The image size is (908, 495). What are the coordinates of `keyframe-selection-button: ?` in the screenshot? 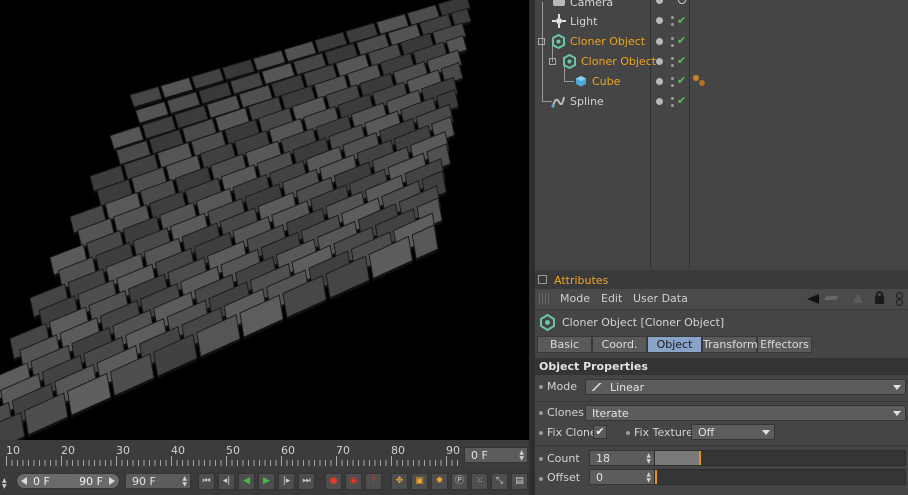 It's located at (373, 481).